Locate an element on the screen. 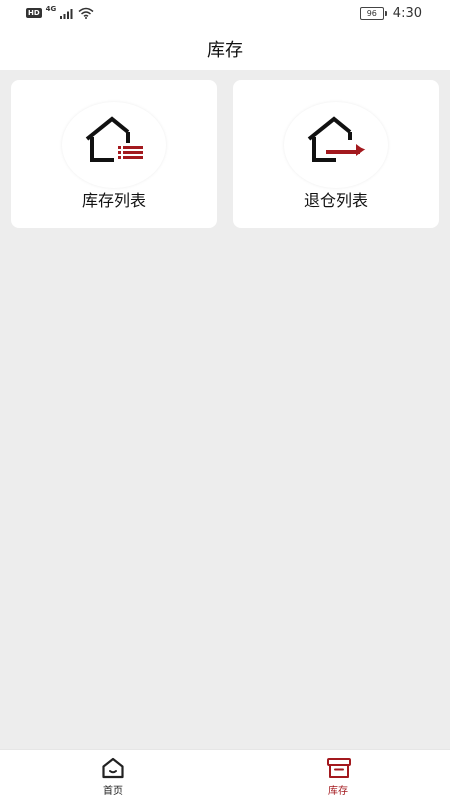 This screenshot has width=450, height=800. page-title: 库存 is located at coordinates (225, 50).